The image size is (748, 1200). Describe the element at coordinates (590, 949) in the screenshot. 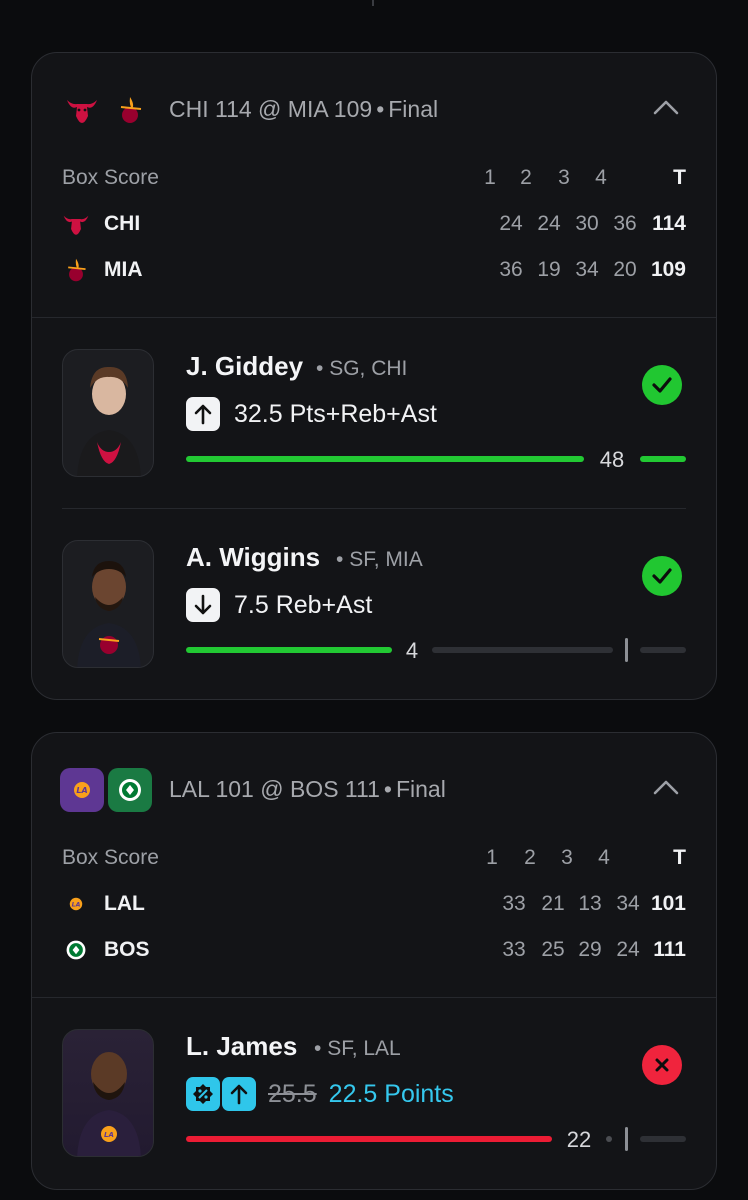

I see `quarter-score: 29` at that location.